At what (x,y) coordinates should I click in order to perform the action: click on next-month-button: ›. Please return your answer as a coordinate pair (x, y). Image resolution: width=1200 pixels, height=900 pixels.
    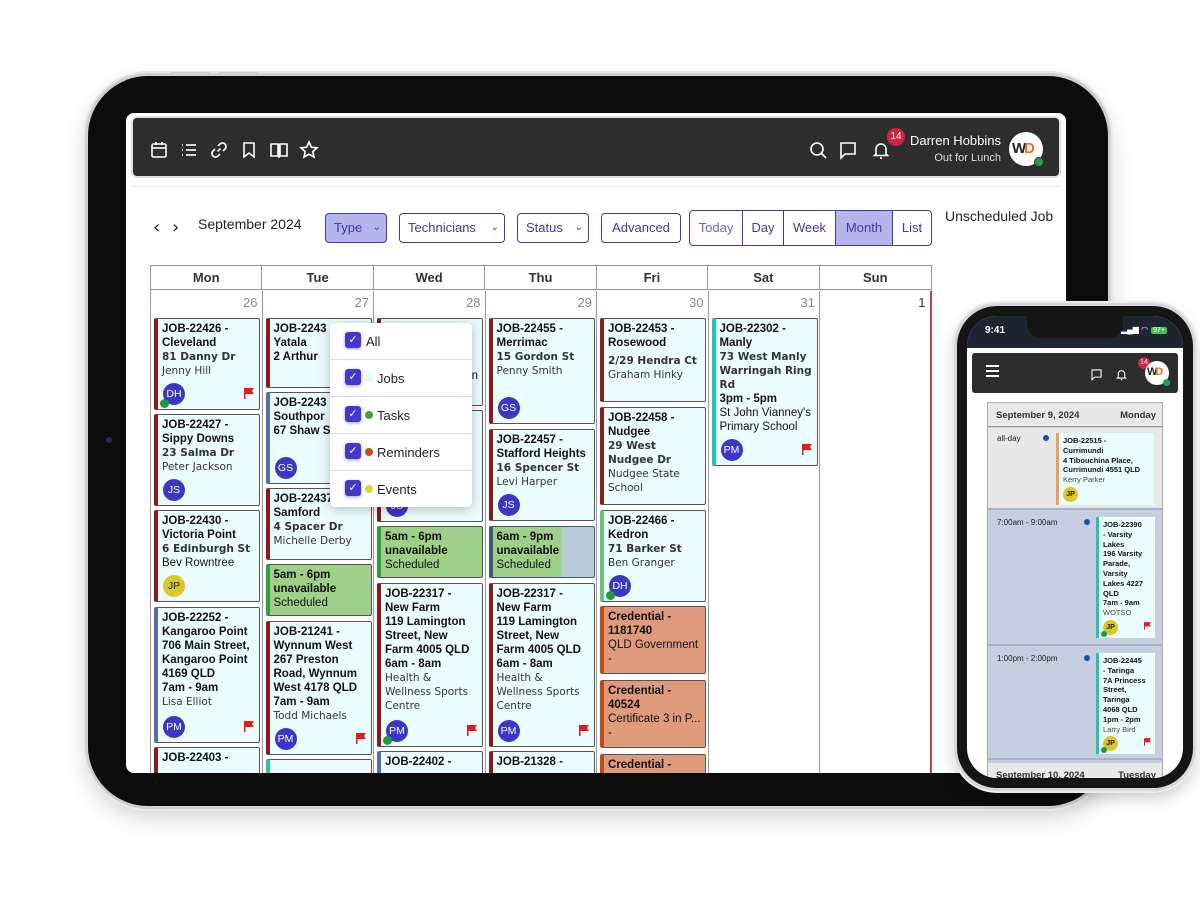
    Looking at the image, I should click on (175, 227).